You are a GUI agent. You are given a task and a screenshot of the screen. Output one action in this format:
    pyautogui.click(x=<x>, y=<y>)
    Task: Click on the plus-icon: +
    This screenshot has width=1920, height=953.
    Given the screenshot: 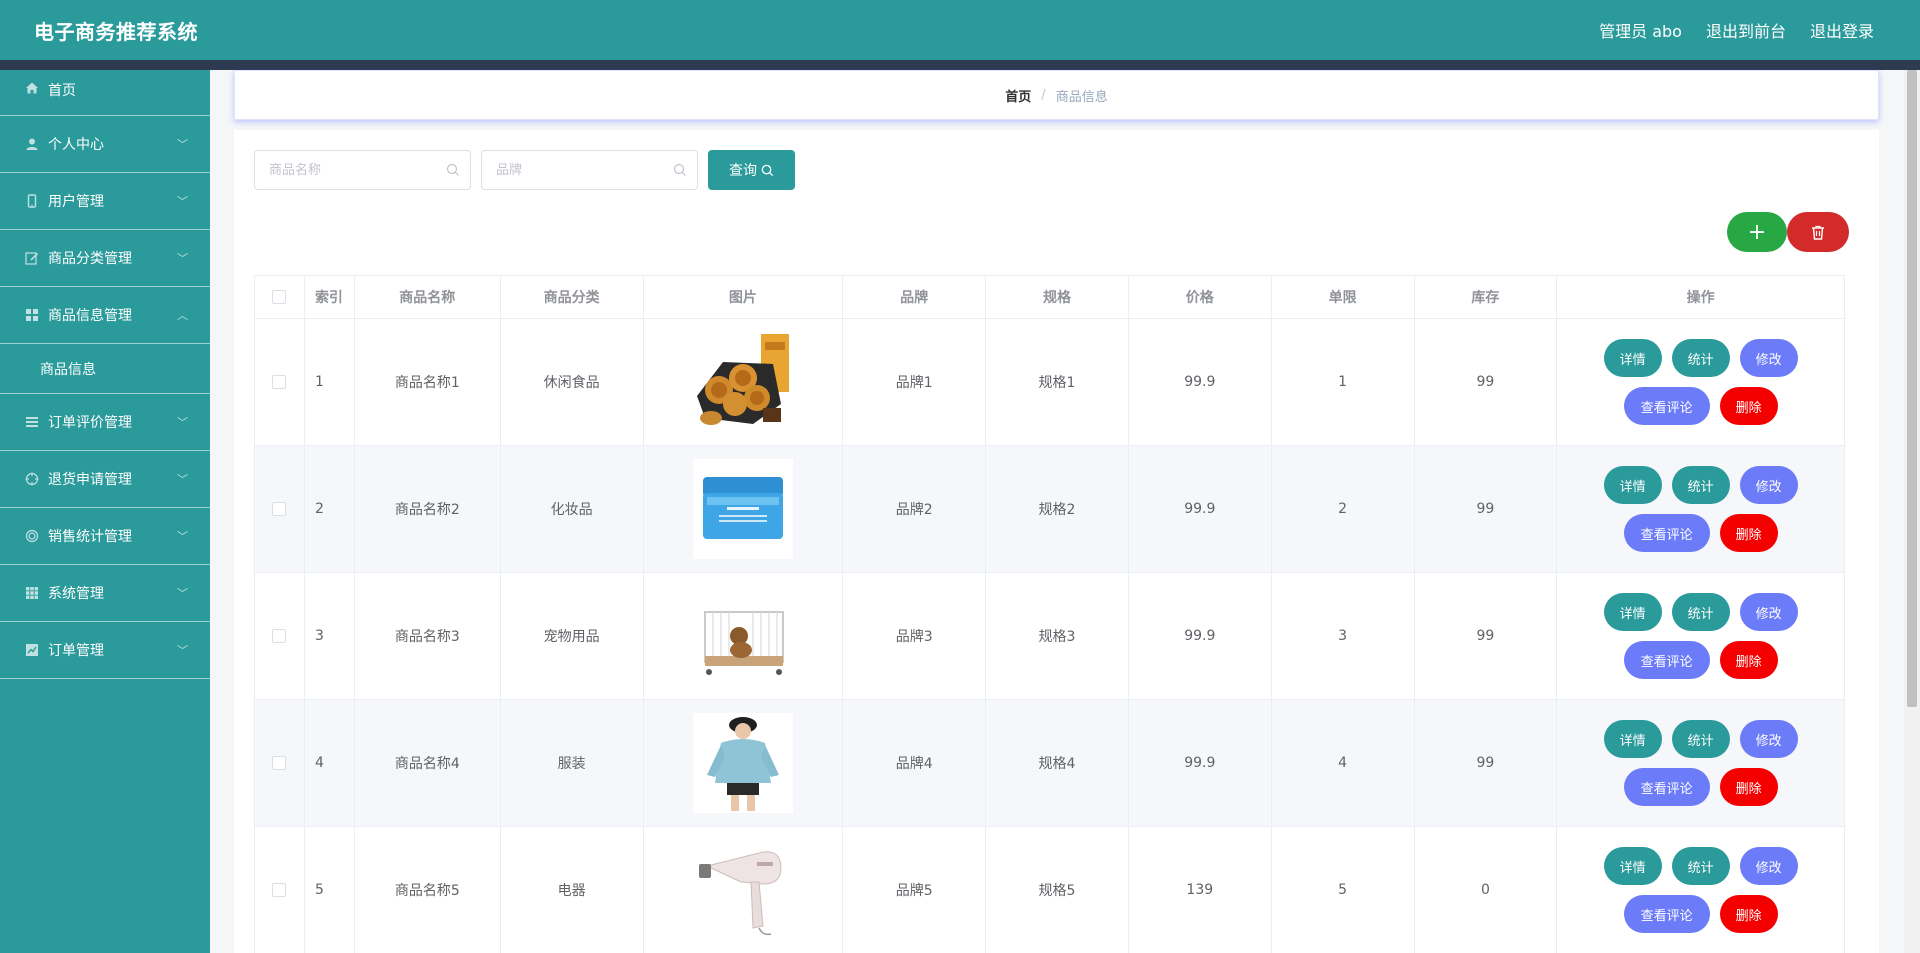 What is the action you would take?
    pyautogui.click(x=1757, y=232)
    